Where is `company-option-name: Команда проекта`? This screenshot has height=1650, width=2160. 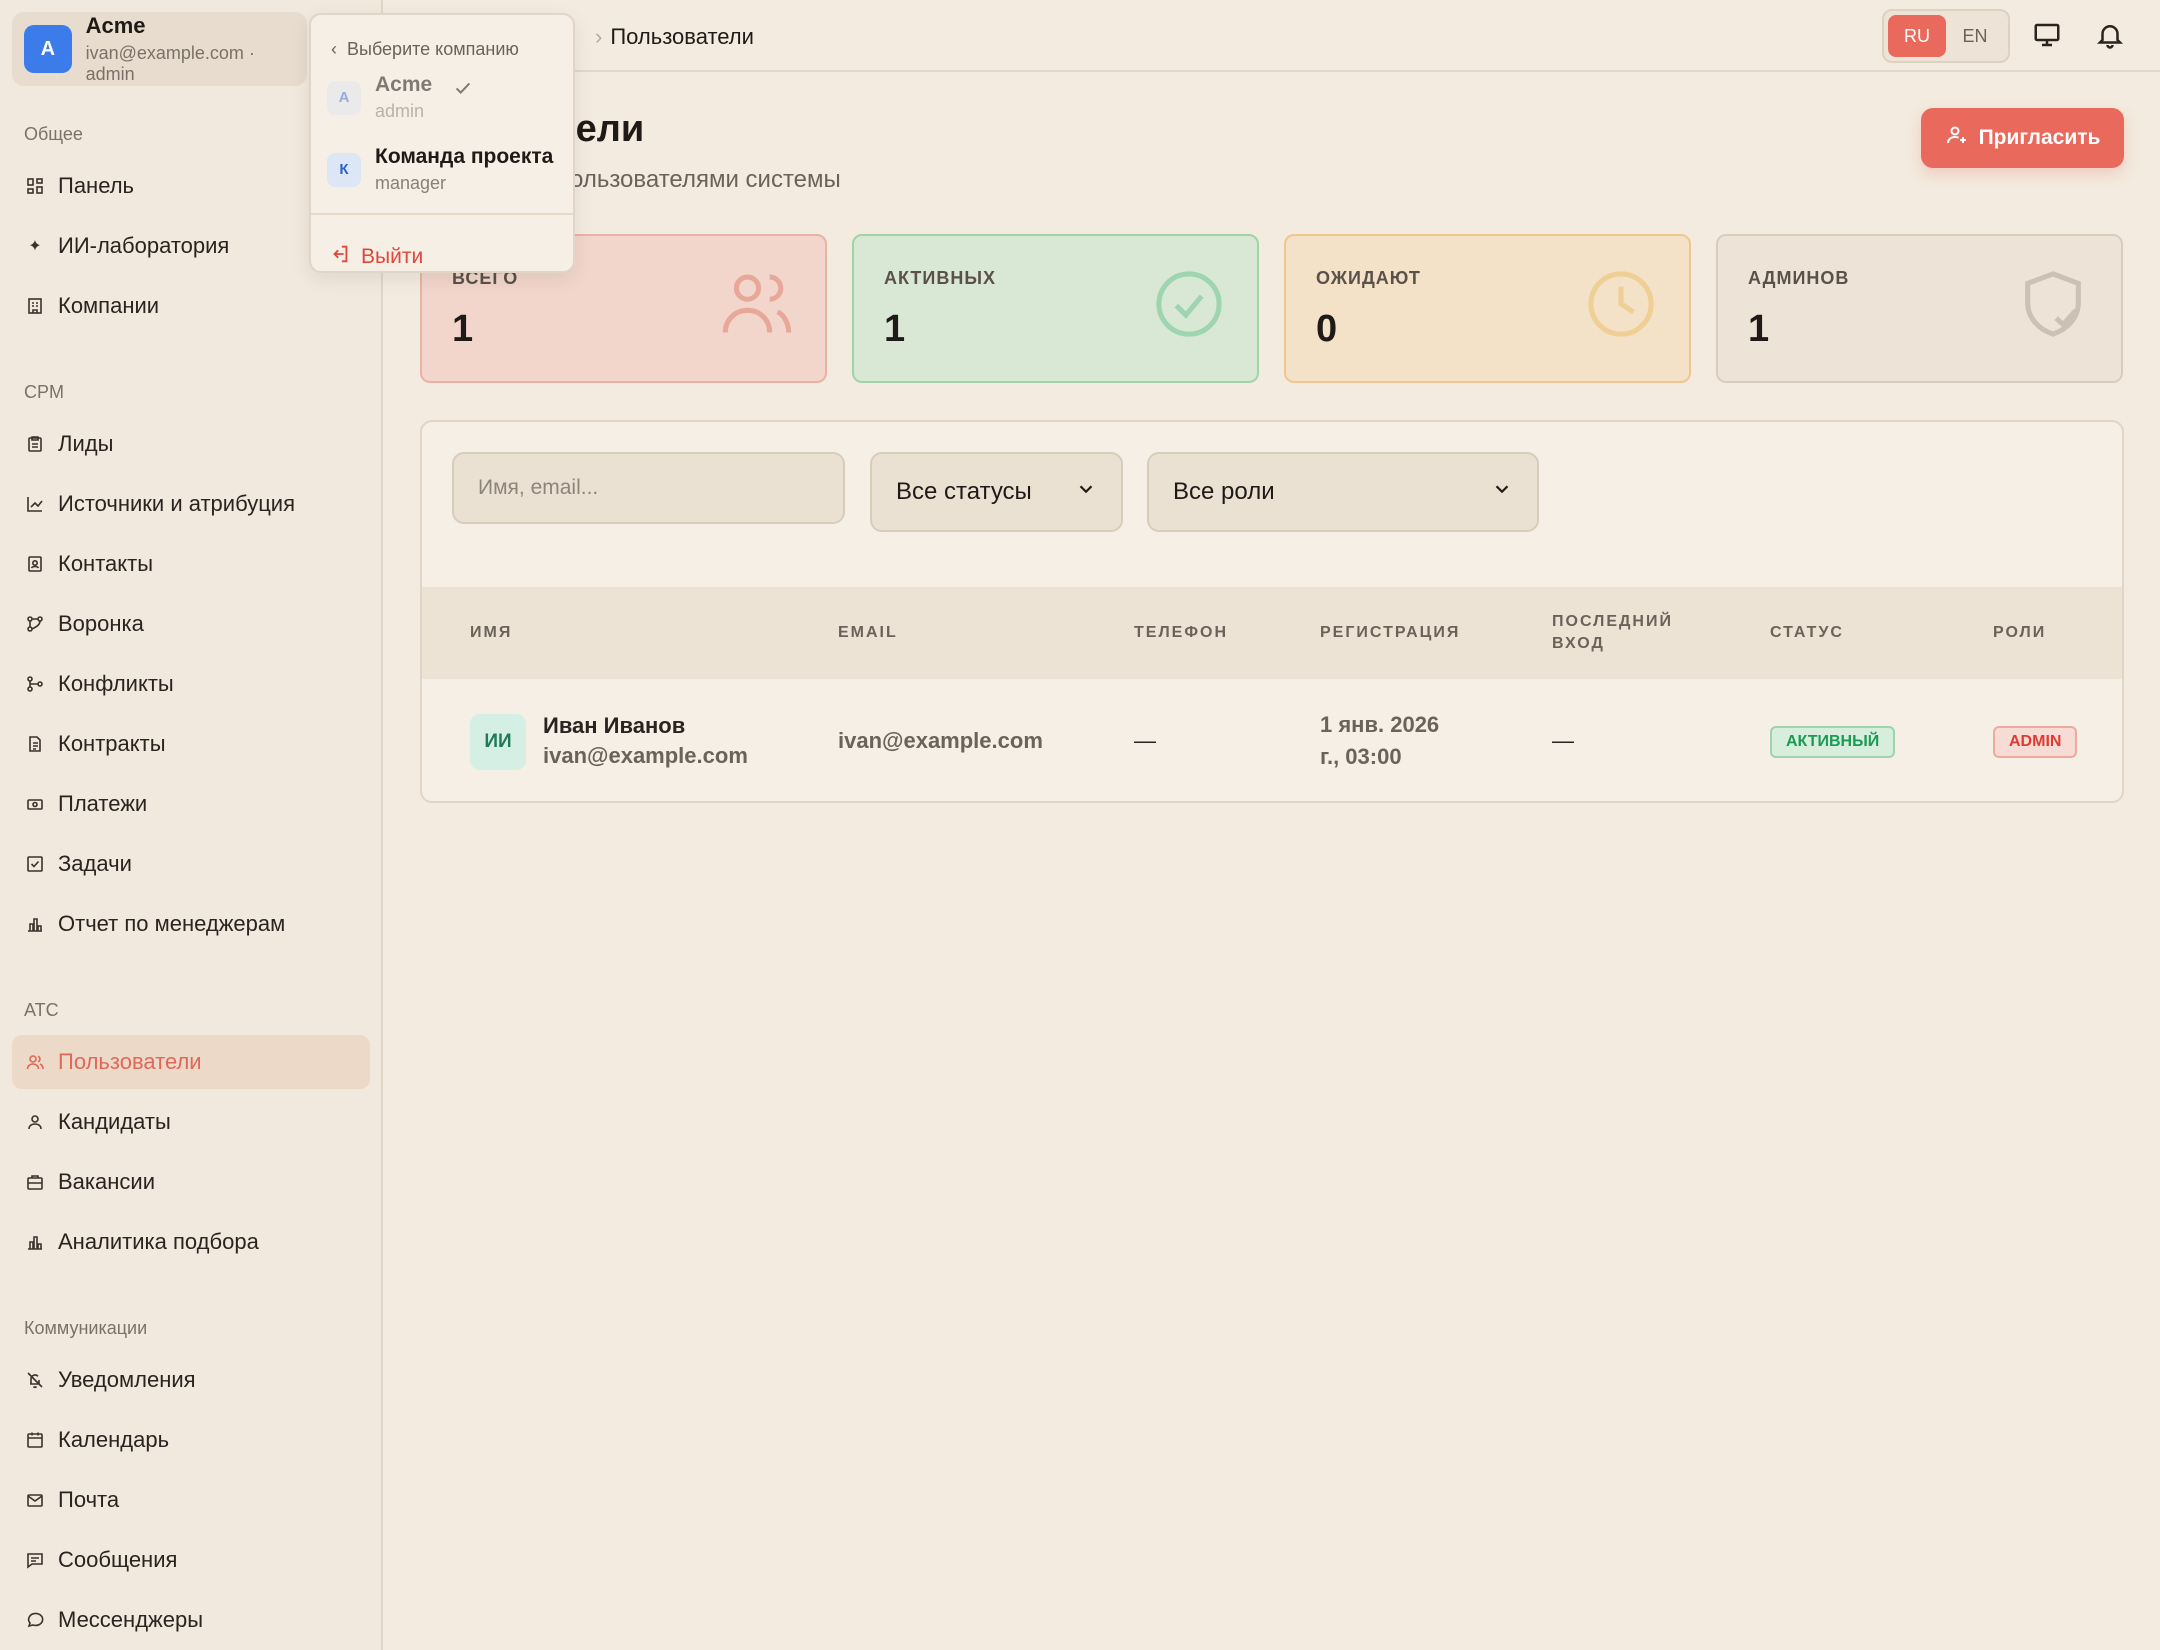
company-option-name: Команда проекта is located at coordinates (464, 156).